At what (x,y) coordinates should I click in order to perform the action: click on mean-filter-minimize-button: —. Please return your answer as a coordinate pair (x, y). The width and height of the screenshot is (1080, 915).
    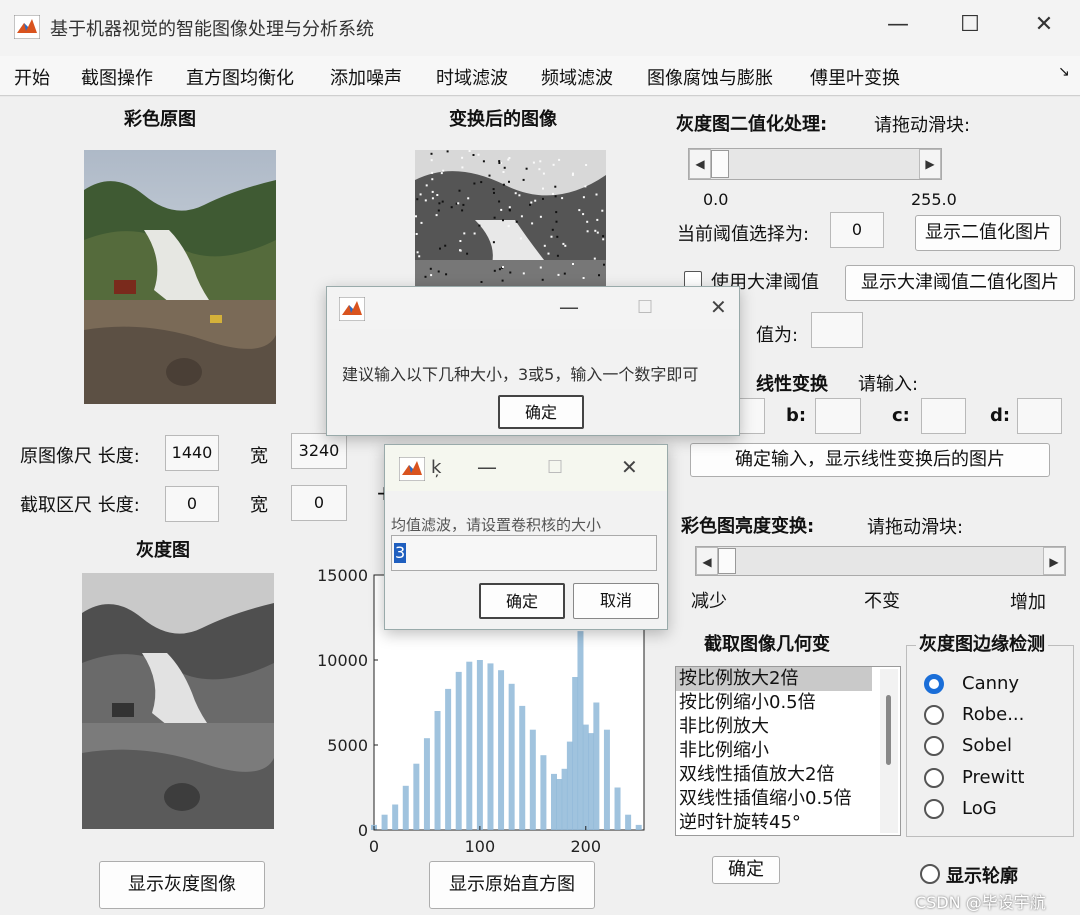
    Looking at the image, I should click on (487, 467).